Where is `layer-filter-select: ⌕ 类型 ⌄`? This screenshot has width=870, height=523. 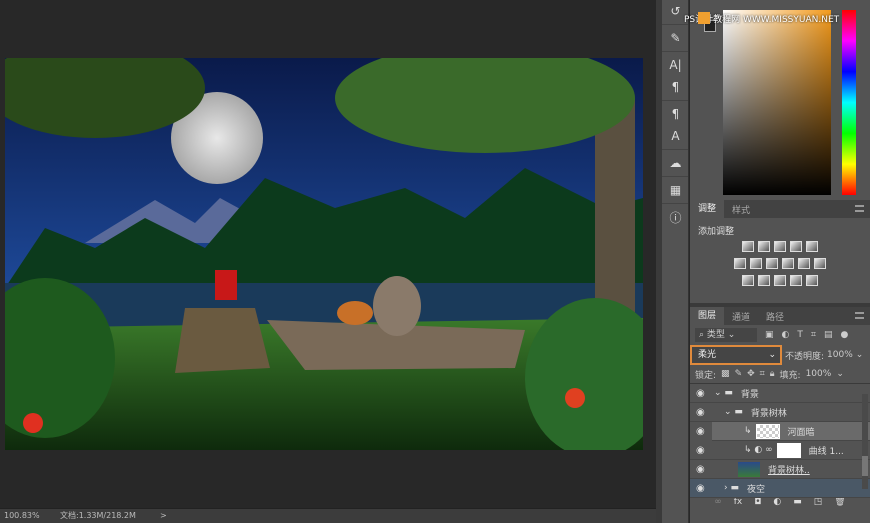 layer-filter-select: ⌕ 类型 ⌄ is located at coordinates (726, 335).